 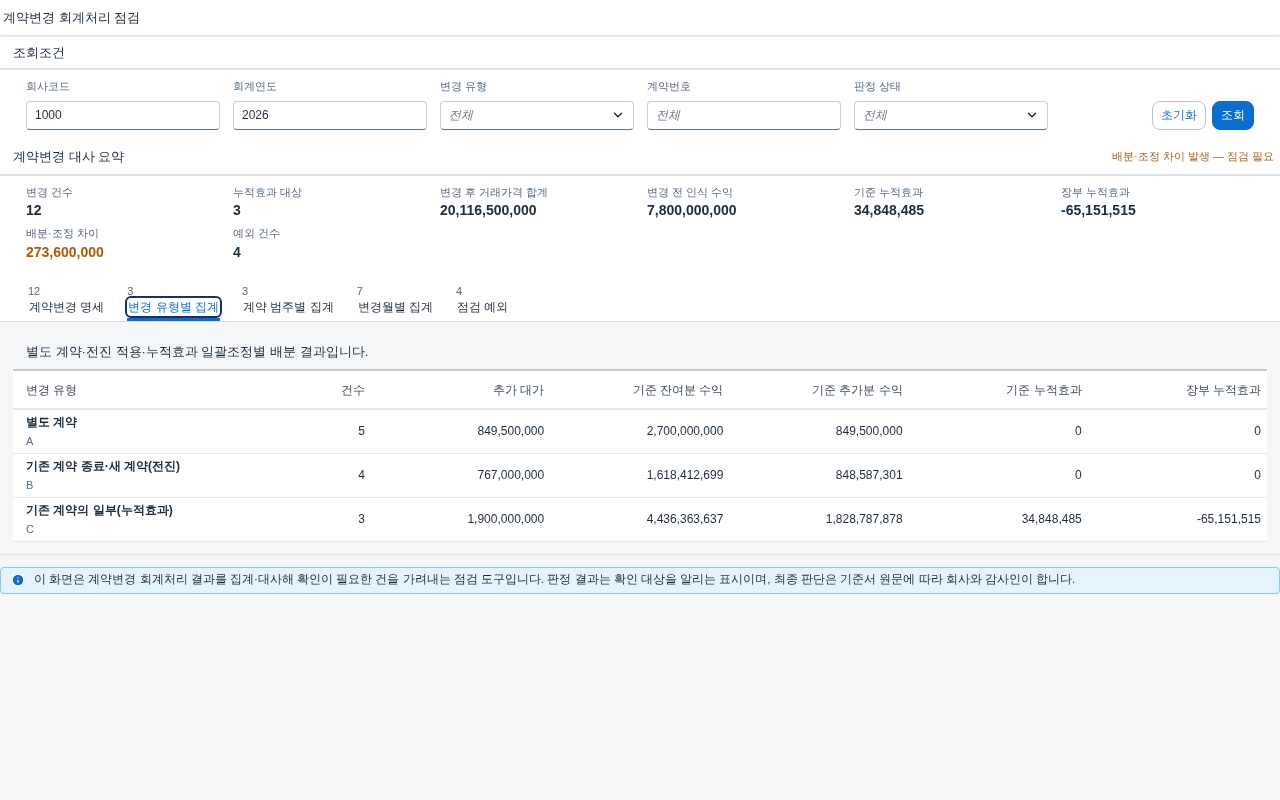 What do you see at coordinates (1099, 210) in the screenshot?
I see `kpi-value: -65,151,515` at bounding box center [1099, 210].